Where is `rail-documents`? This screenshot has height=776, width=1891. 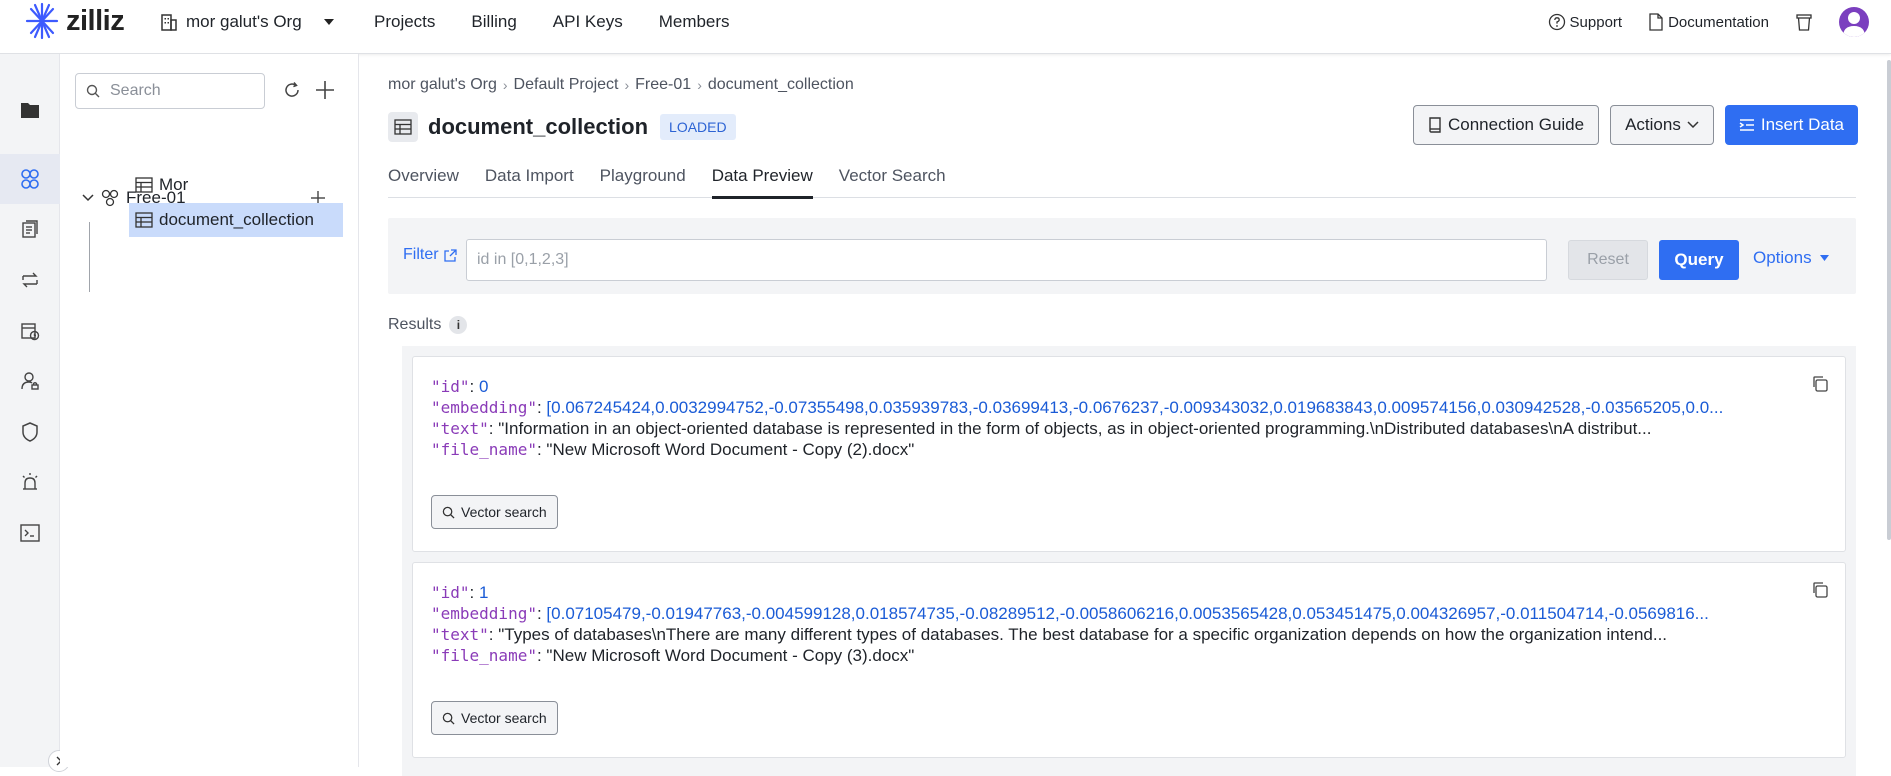
rail-documents is located at coordinates (30, 229).